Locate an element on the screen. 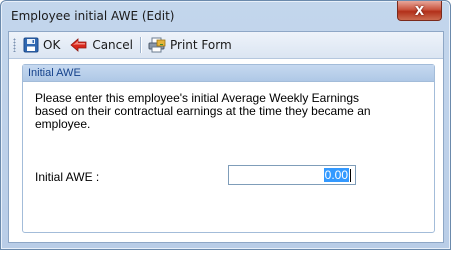  toolbar-grip-icon is located at coordinates (14, 45).